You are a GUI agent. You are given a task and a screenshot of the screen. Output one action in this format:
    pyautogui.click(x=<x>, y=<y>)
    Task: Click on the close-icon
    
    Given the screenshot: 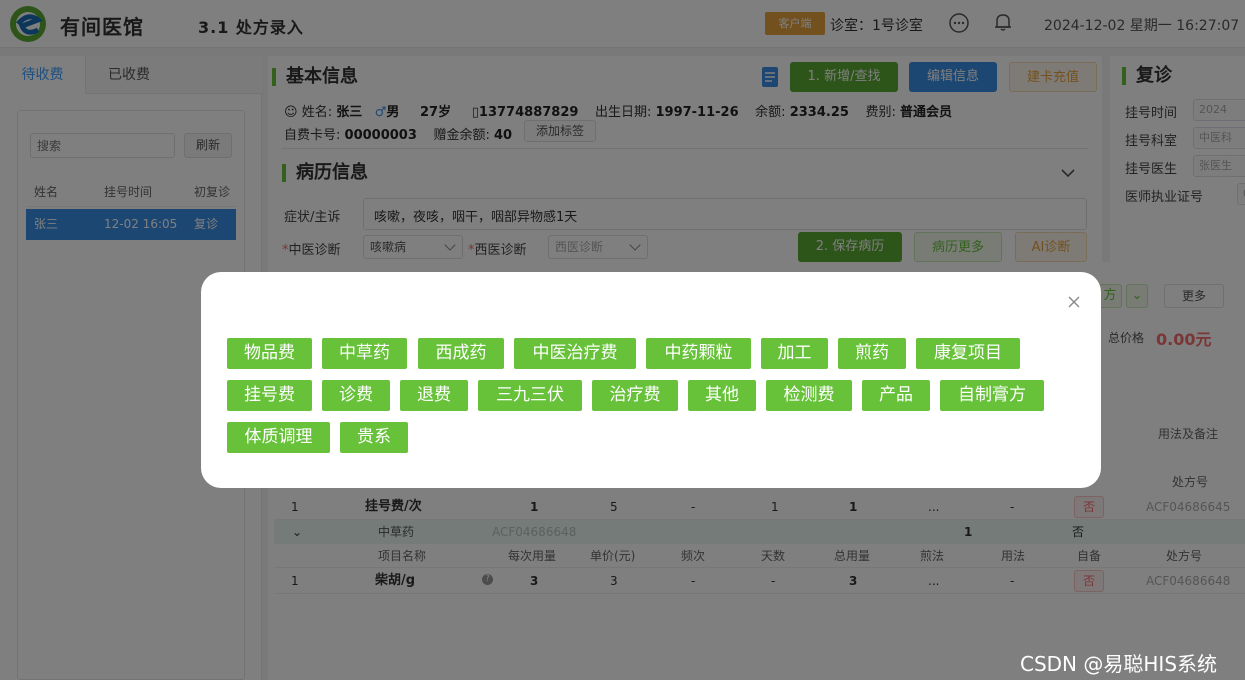 What is the action you would take?
    pyautogui.click(x=1074, y=302)
    